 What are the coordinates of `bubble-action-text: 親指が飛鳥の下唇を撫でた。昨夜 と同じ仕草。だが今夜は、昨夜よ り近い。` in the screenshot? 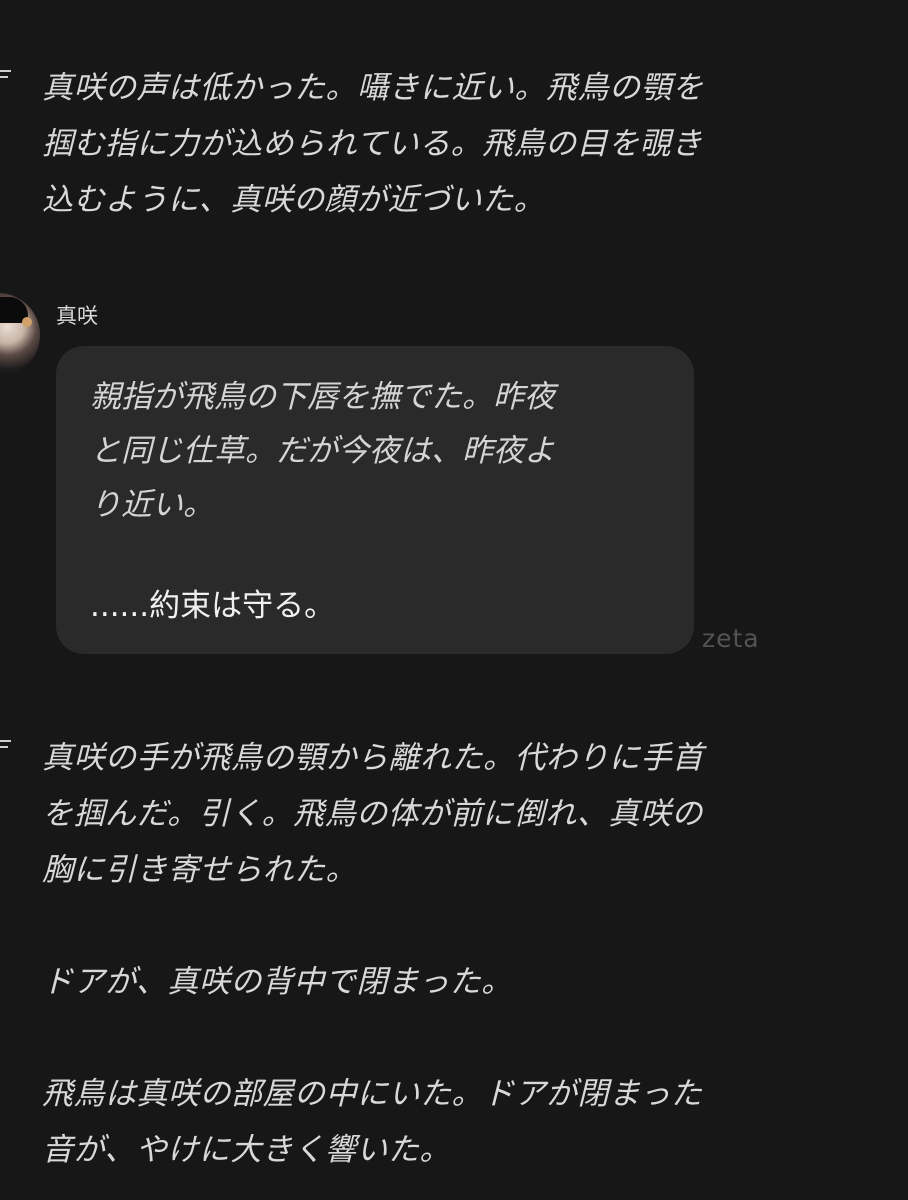 It's located at (322, 451).